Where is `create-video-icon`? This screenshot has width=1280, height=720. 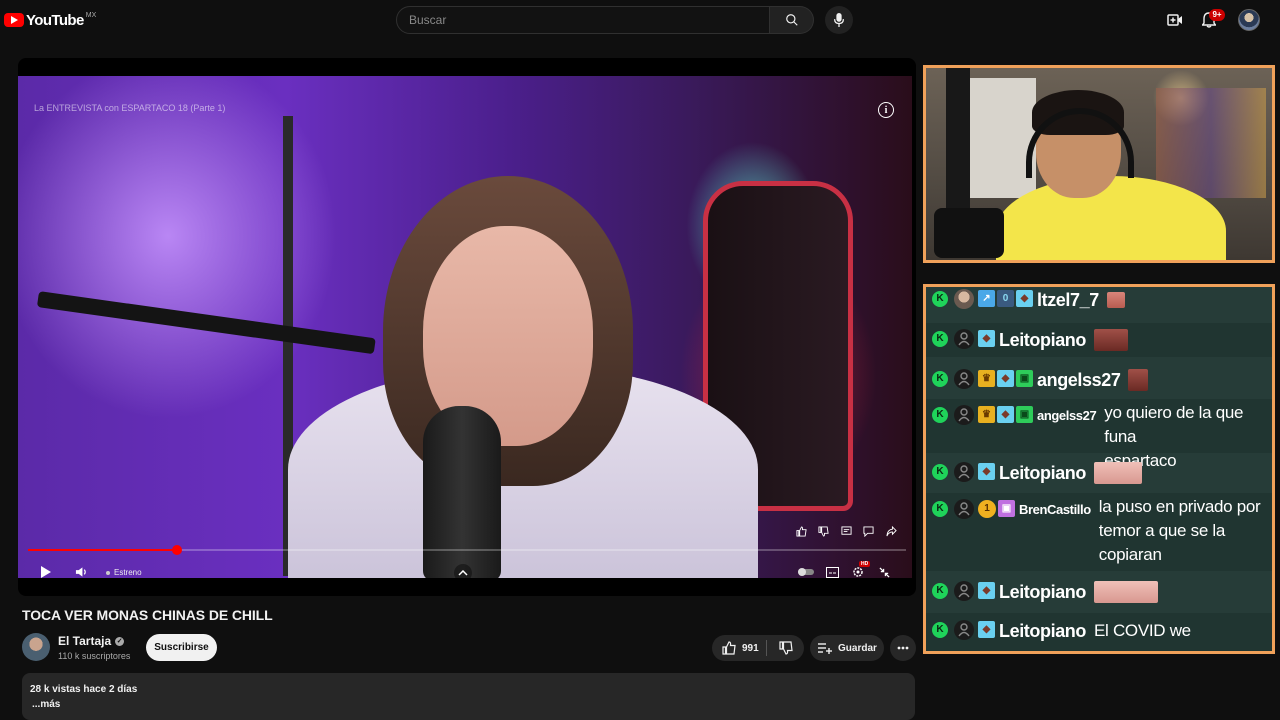 create-video-icon is located at coordinates (1174, 20).